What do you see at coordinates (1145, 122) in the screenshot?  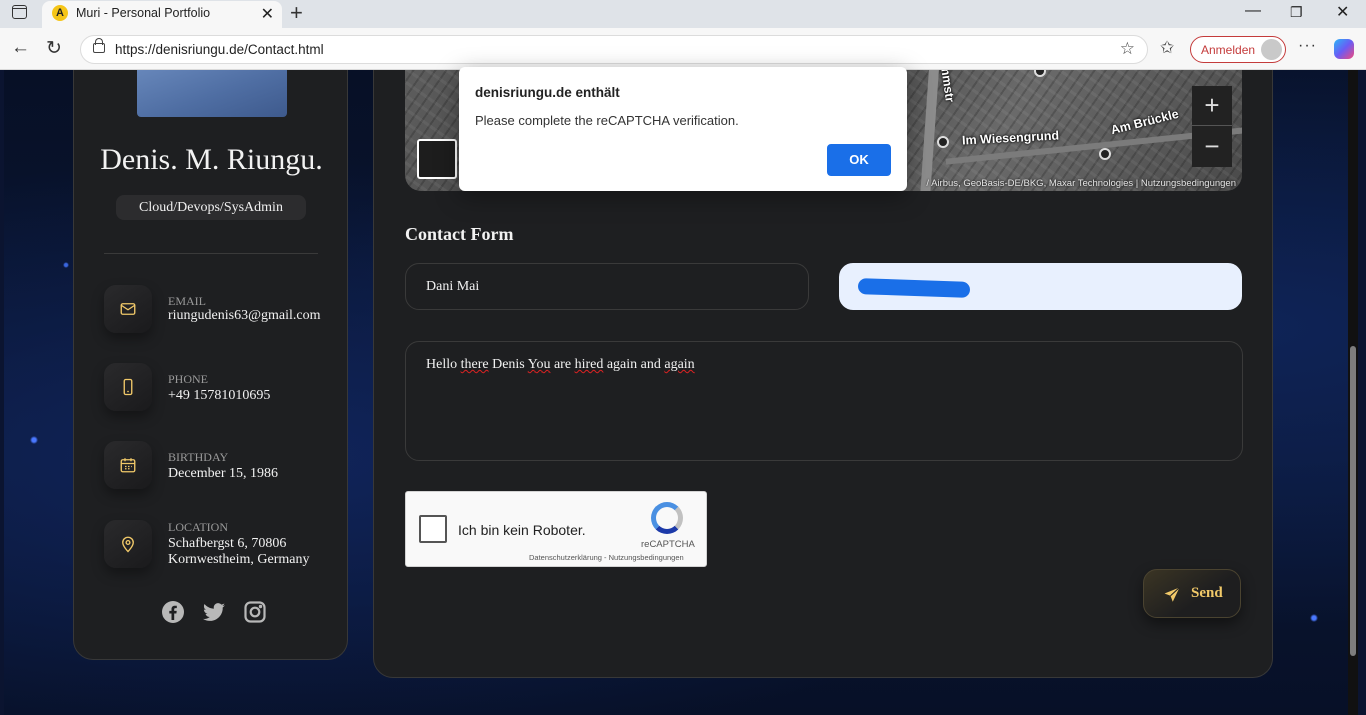 I see `map-label-am-brueckle: Am Brückle` at bounding box center [1145, 122].